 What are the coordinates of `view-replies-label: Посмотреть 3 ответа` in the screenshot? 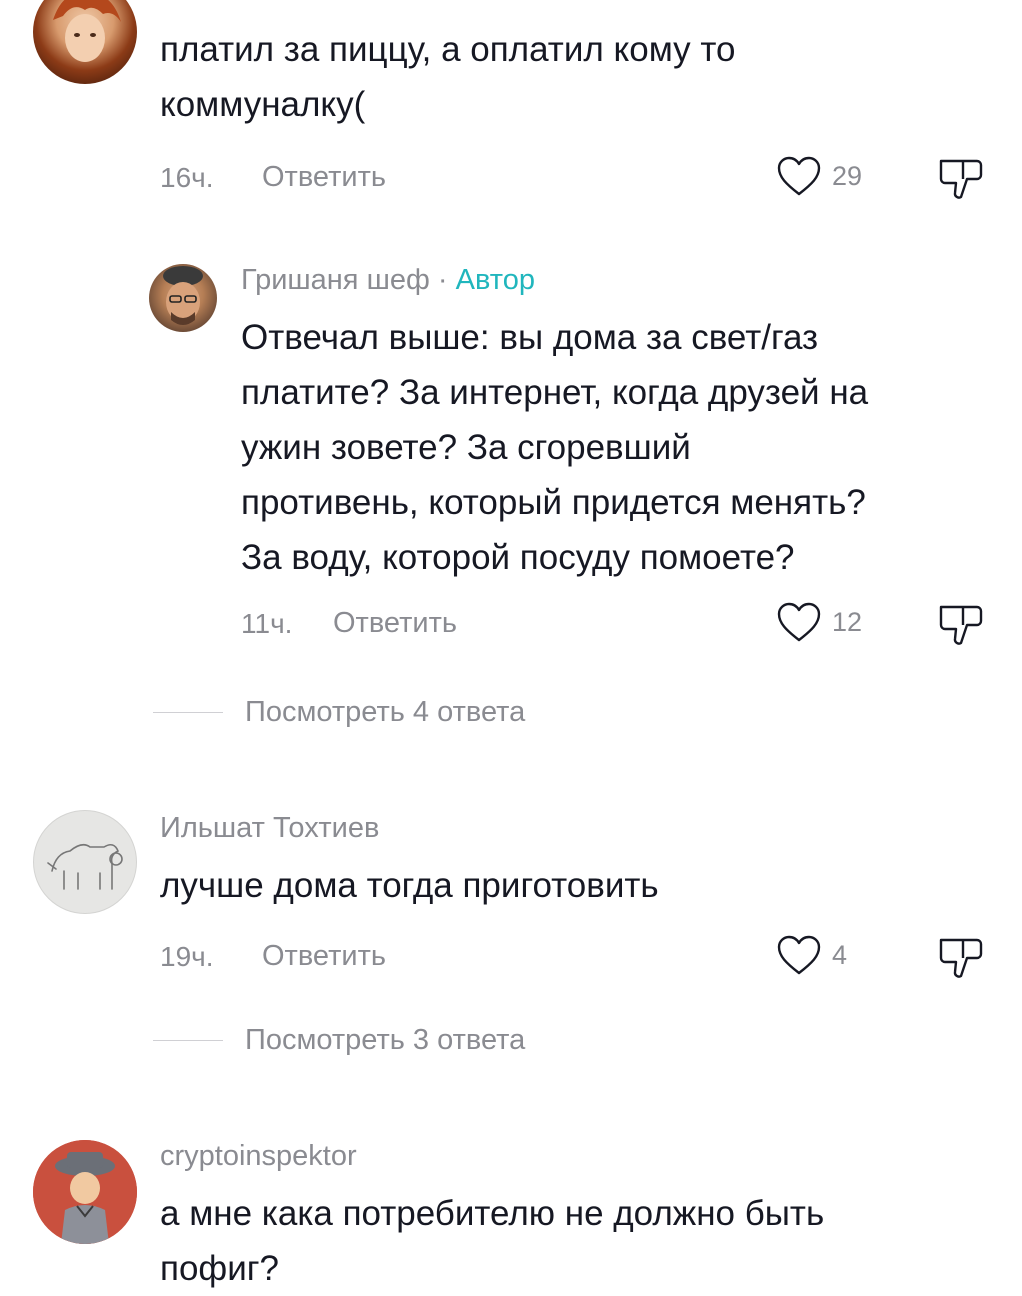 It's located at (385, 1040).